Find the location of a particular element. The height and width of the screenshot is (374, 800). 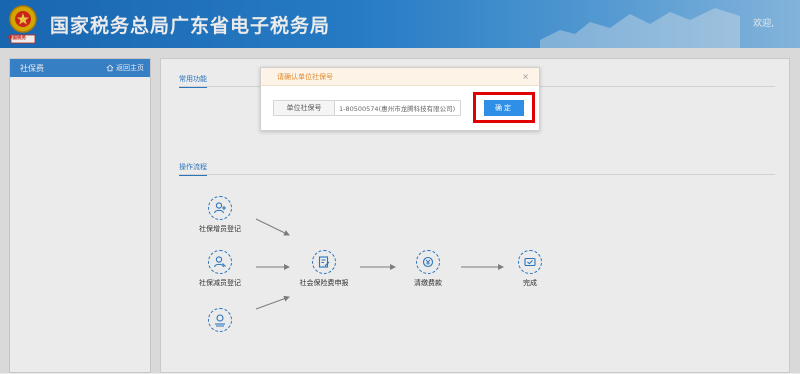

confirm-button: 确定 is located at coordinates (504, 107).